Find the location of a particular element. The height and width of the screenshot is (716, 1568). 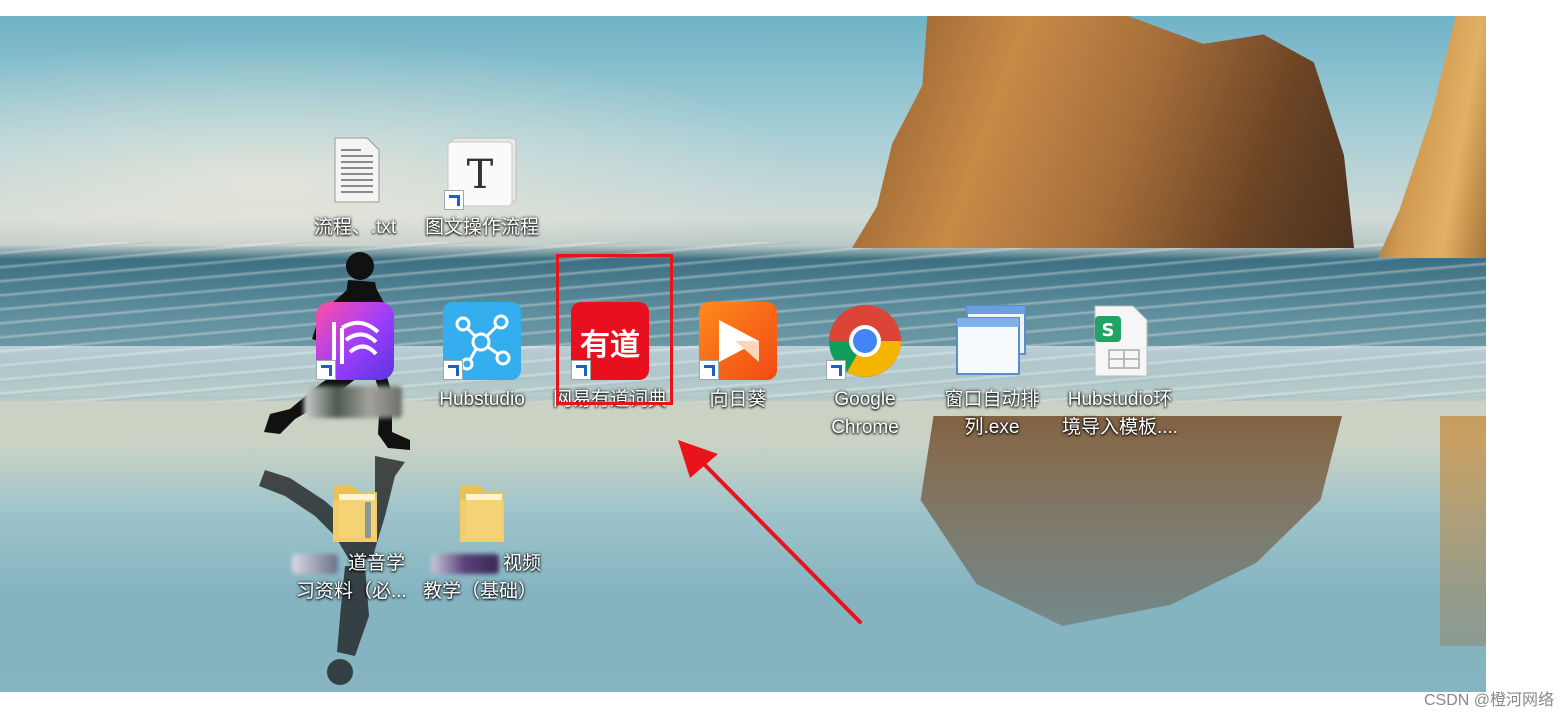

icon-label: 流程、.txt is located at coordinates (355, 227).